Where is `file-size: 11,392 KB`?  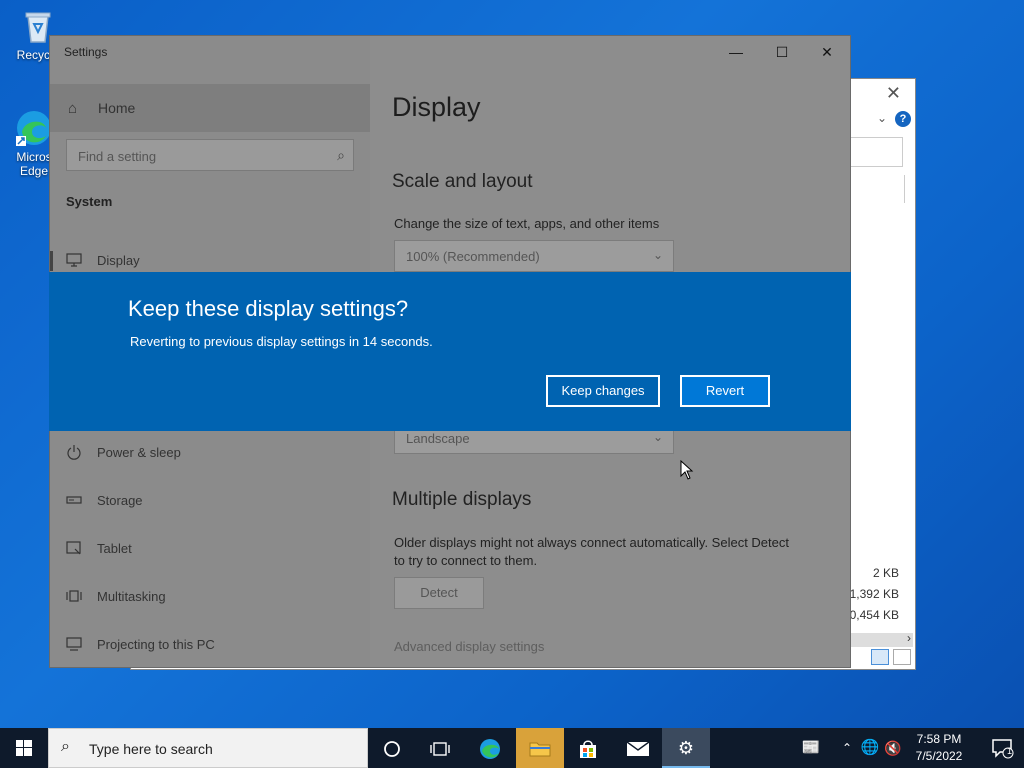
file-size: 11,392 KB is located at coordinates (871, 594).